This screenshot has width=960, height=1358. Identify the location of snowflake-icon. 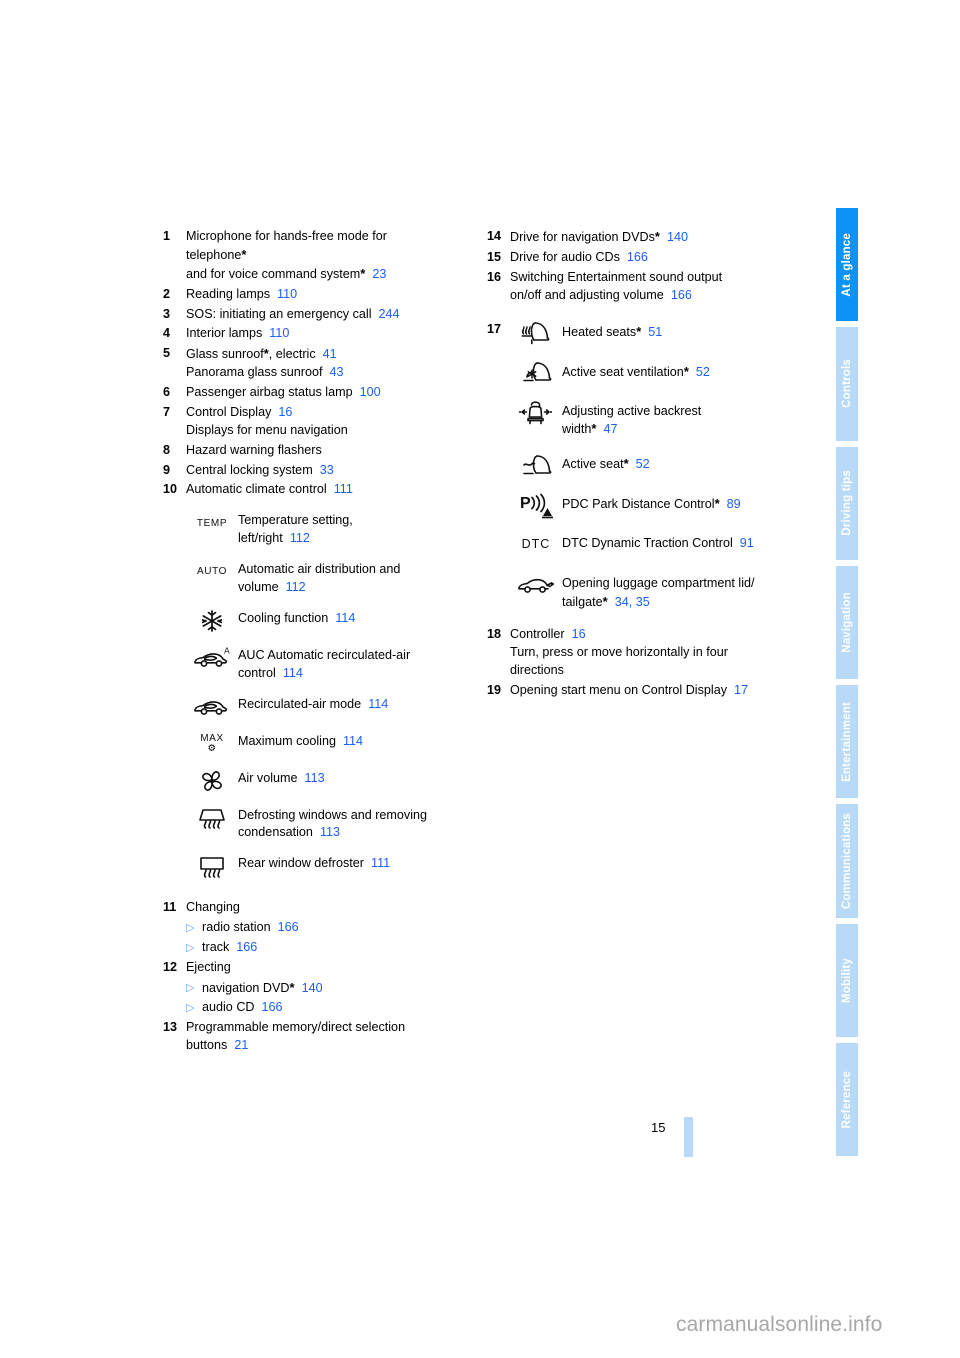
(212, 621).